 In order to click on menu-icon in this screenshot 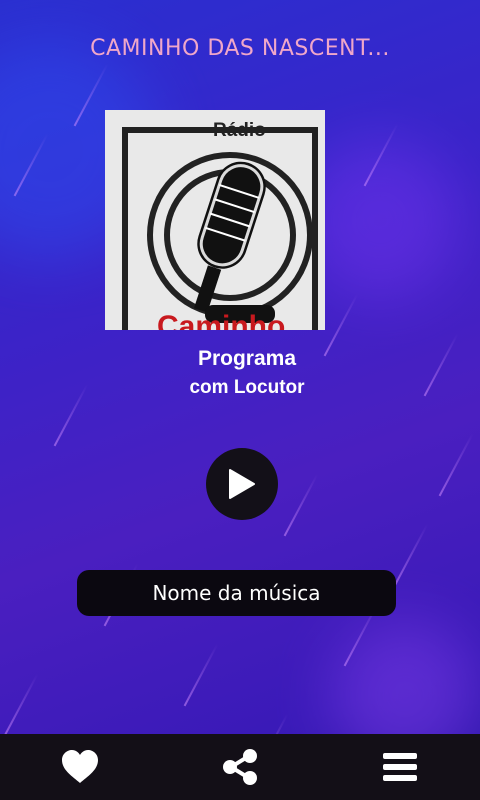, I will do `click(400, 767)`.